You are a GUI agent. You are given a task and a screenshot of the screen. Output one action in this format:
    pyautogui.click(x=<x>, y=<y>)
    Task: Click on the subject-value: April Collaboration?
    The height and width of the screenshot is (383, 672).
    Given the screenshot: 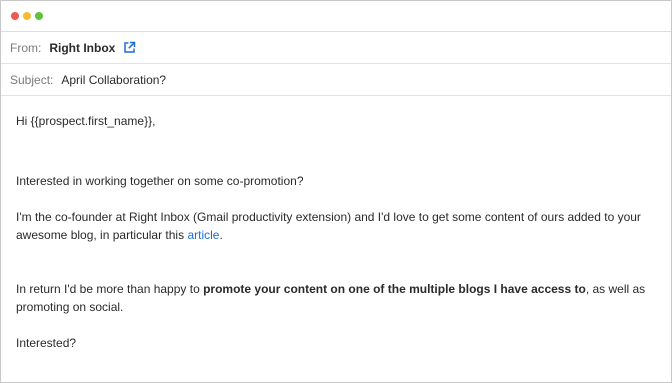 What is the action you would take?
    pyautogui.click(x=114, y=79)
    